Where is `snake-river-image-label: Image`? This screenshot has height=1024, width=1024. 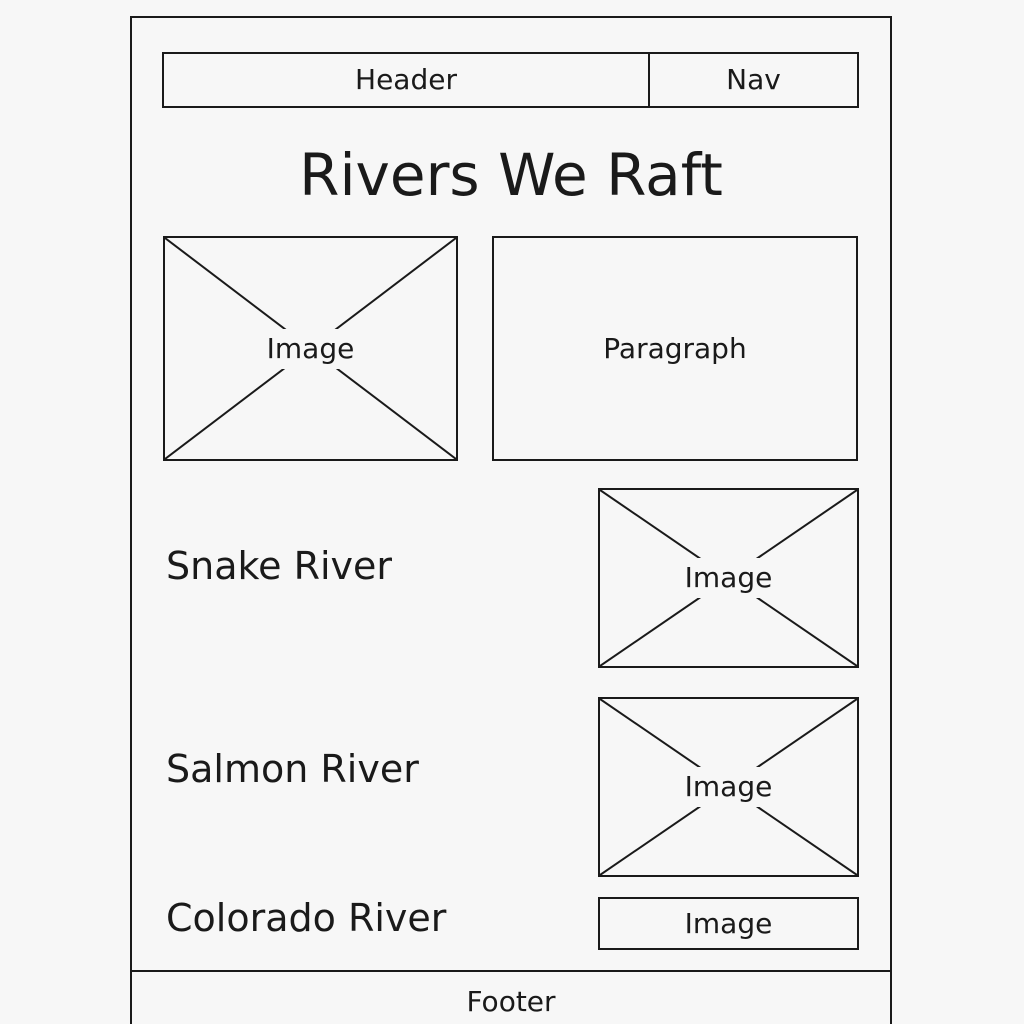
snake-river-image-label: Image is located at coordinates (728, 578).